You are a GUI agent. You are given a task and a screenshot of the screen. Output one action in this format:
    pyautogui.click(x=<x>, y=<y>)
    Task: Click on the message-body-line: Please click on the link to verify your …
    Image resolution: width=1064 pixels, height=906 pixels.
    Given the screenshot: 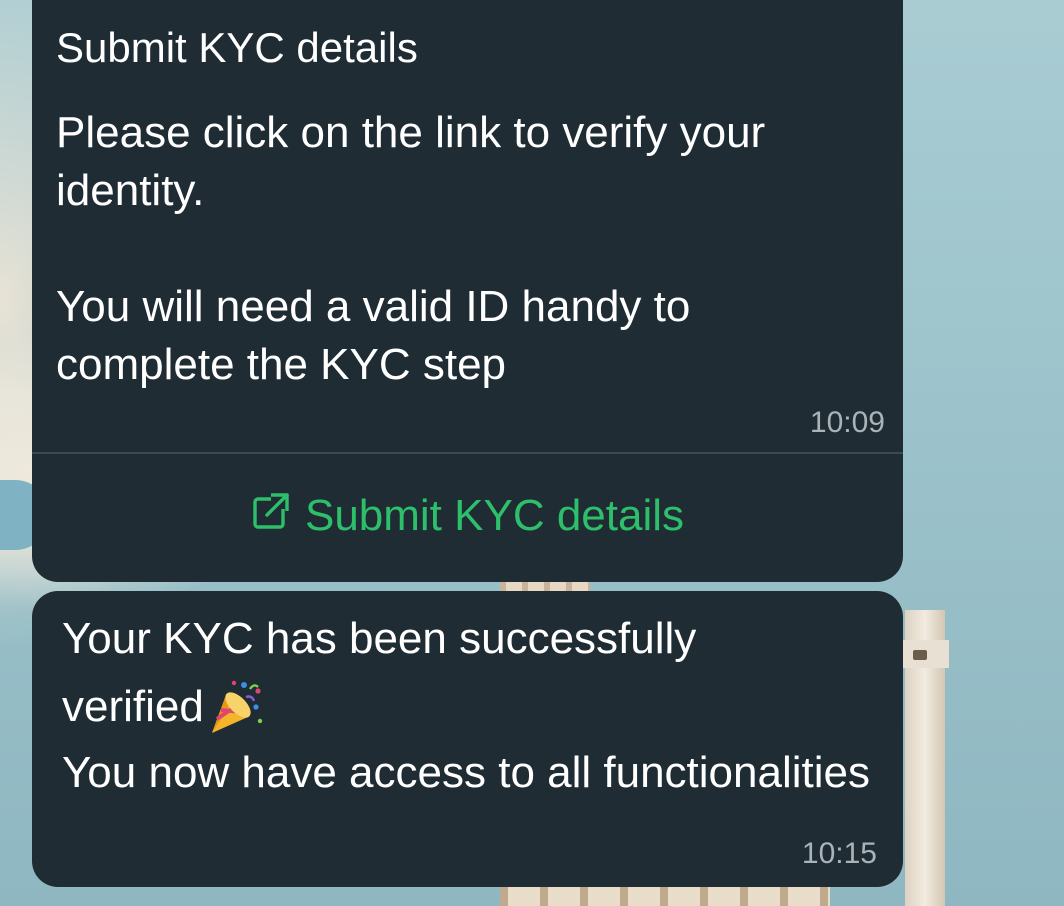 What is the action you would take?
    pyautogui.click(x=411, y=161)
    